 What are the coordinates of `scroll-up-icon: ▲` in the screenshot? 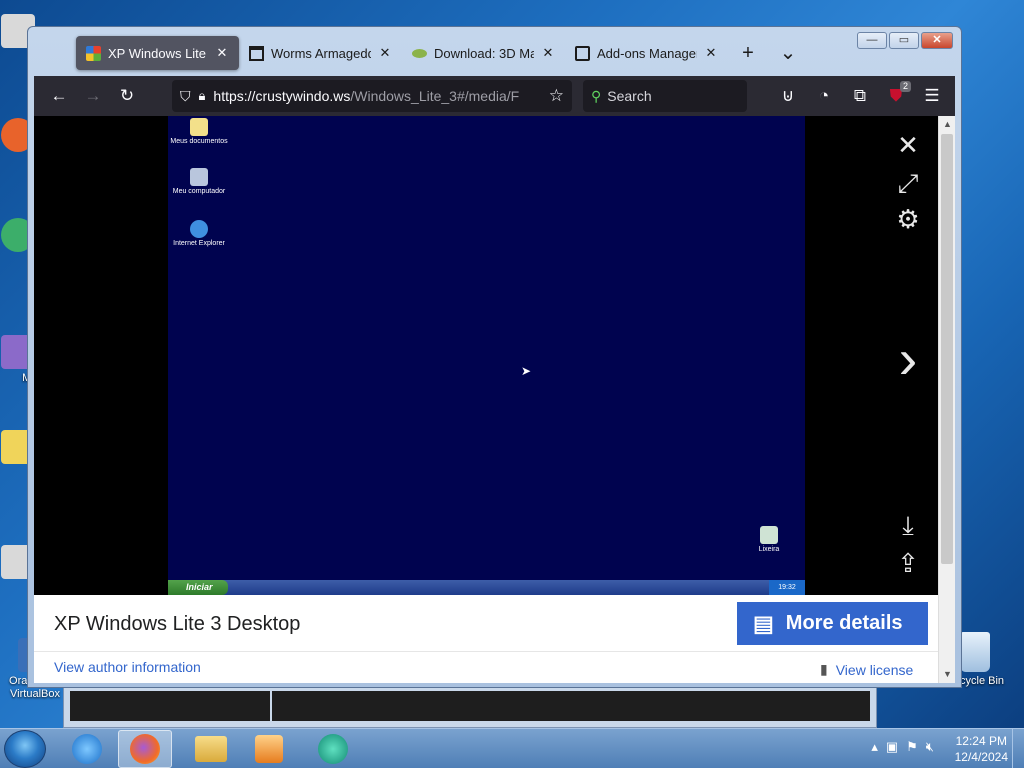 It's located at (947, 124).